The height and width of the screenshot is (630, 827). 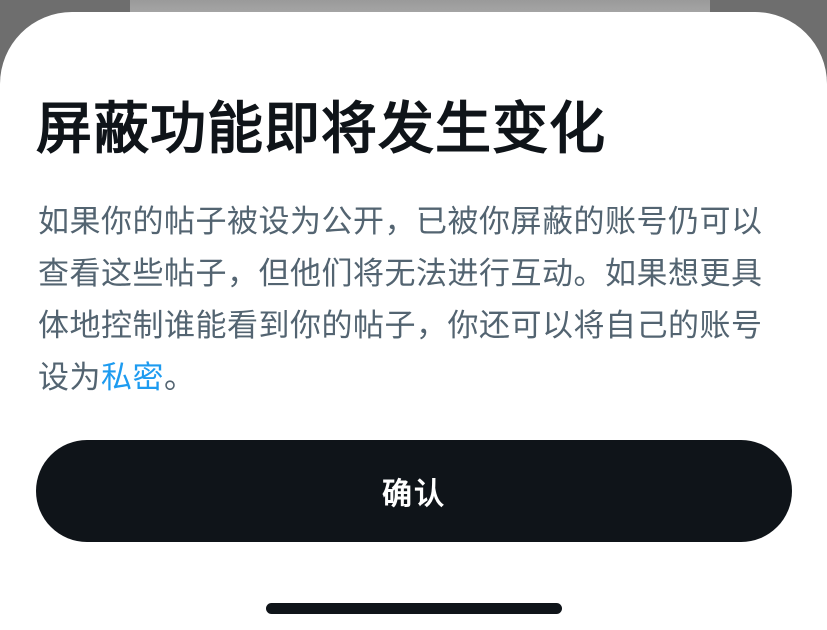 I want to click on home-indicator, so click(x=414, y=608).